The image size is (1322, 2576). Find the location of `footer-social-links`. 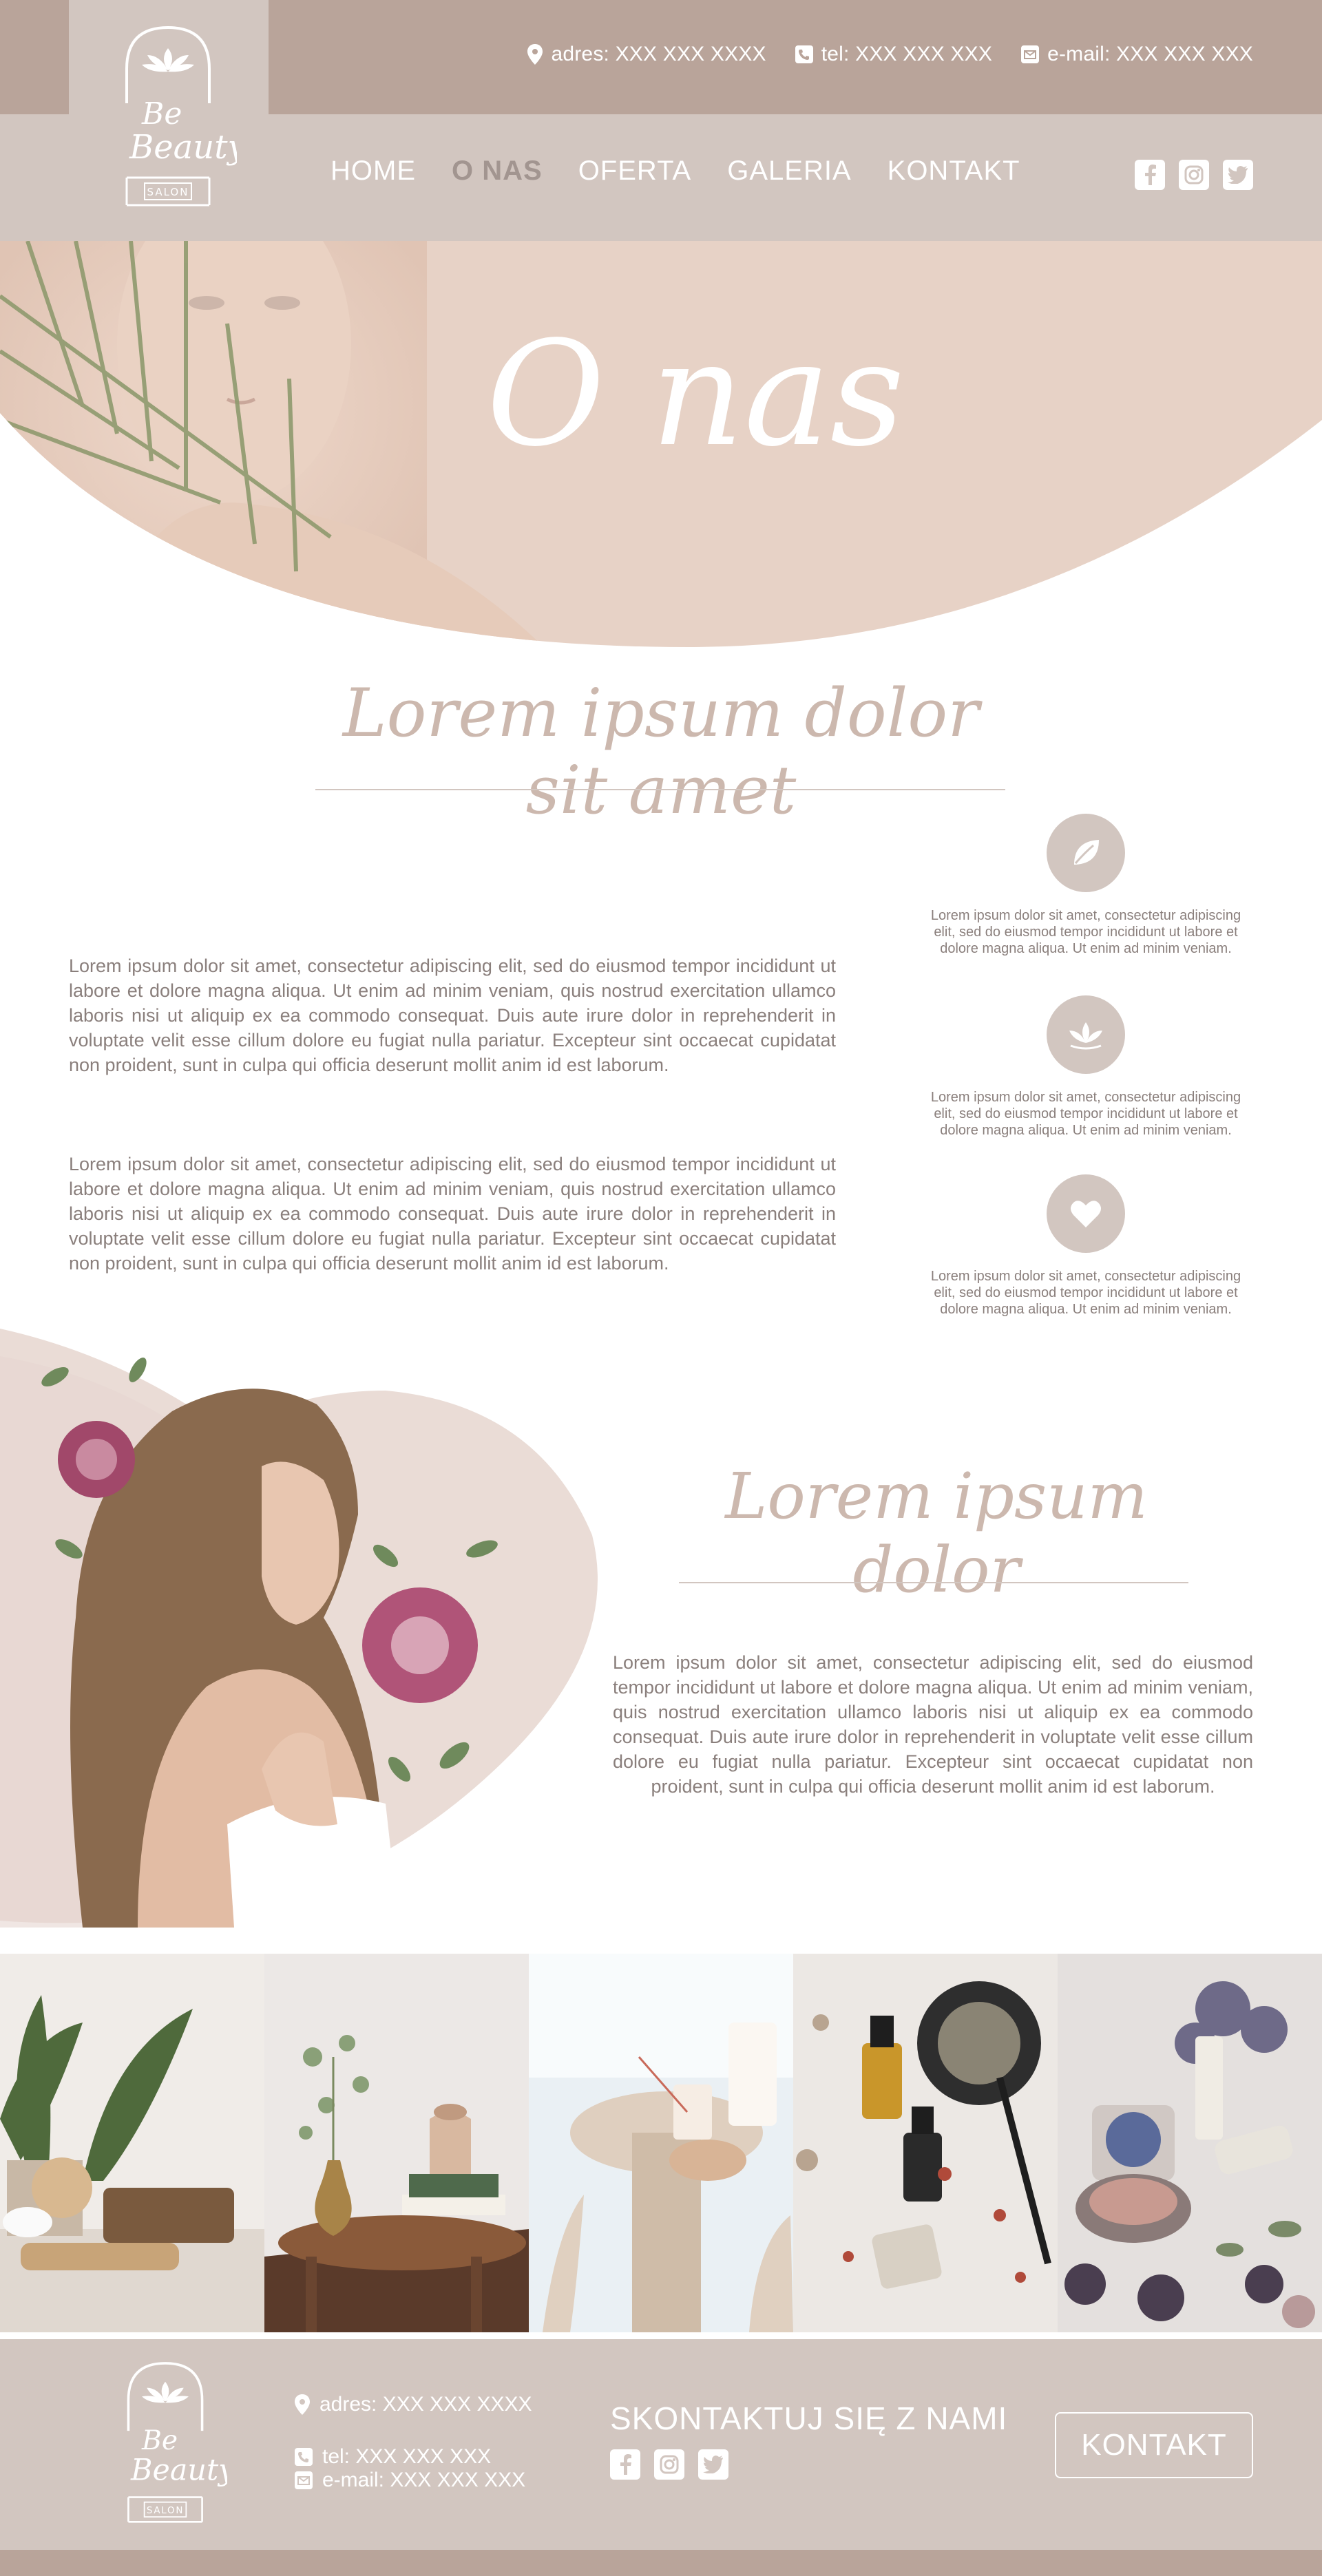

footer-social-links is located at coordinates (669, 2465).